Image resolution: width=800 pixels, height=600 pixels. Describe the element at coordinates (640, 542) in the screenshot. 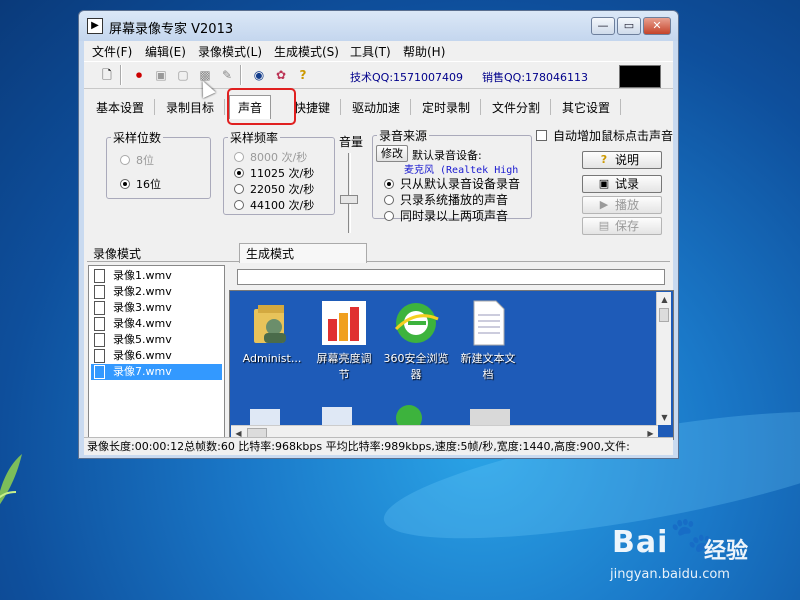

I see `watermark-brand: Bai` at that location.